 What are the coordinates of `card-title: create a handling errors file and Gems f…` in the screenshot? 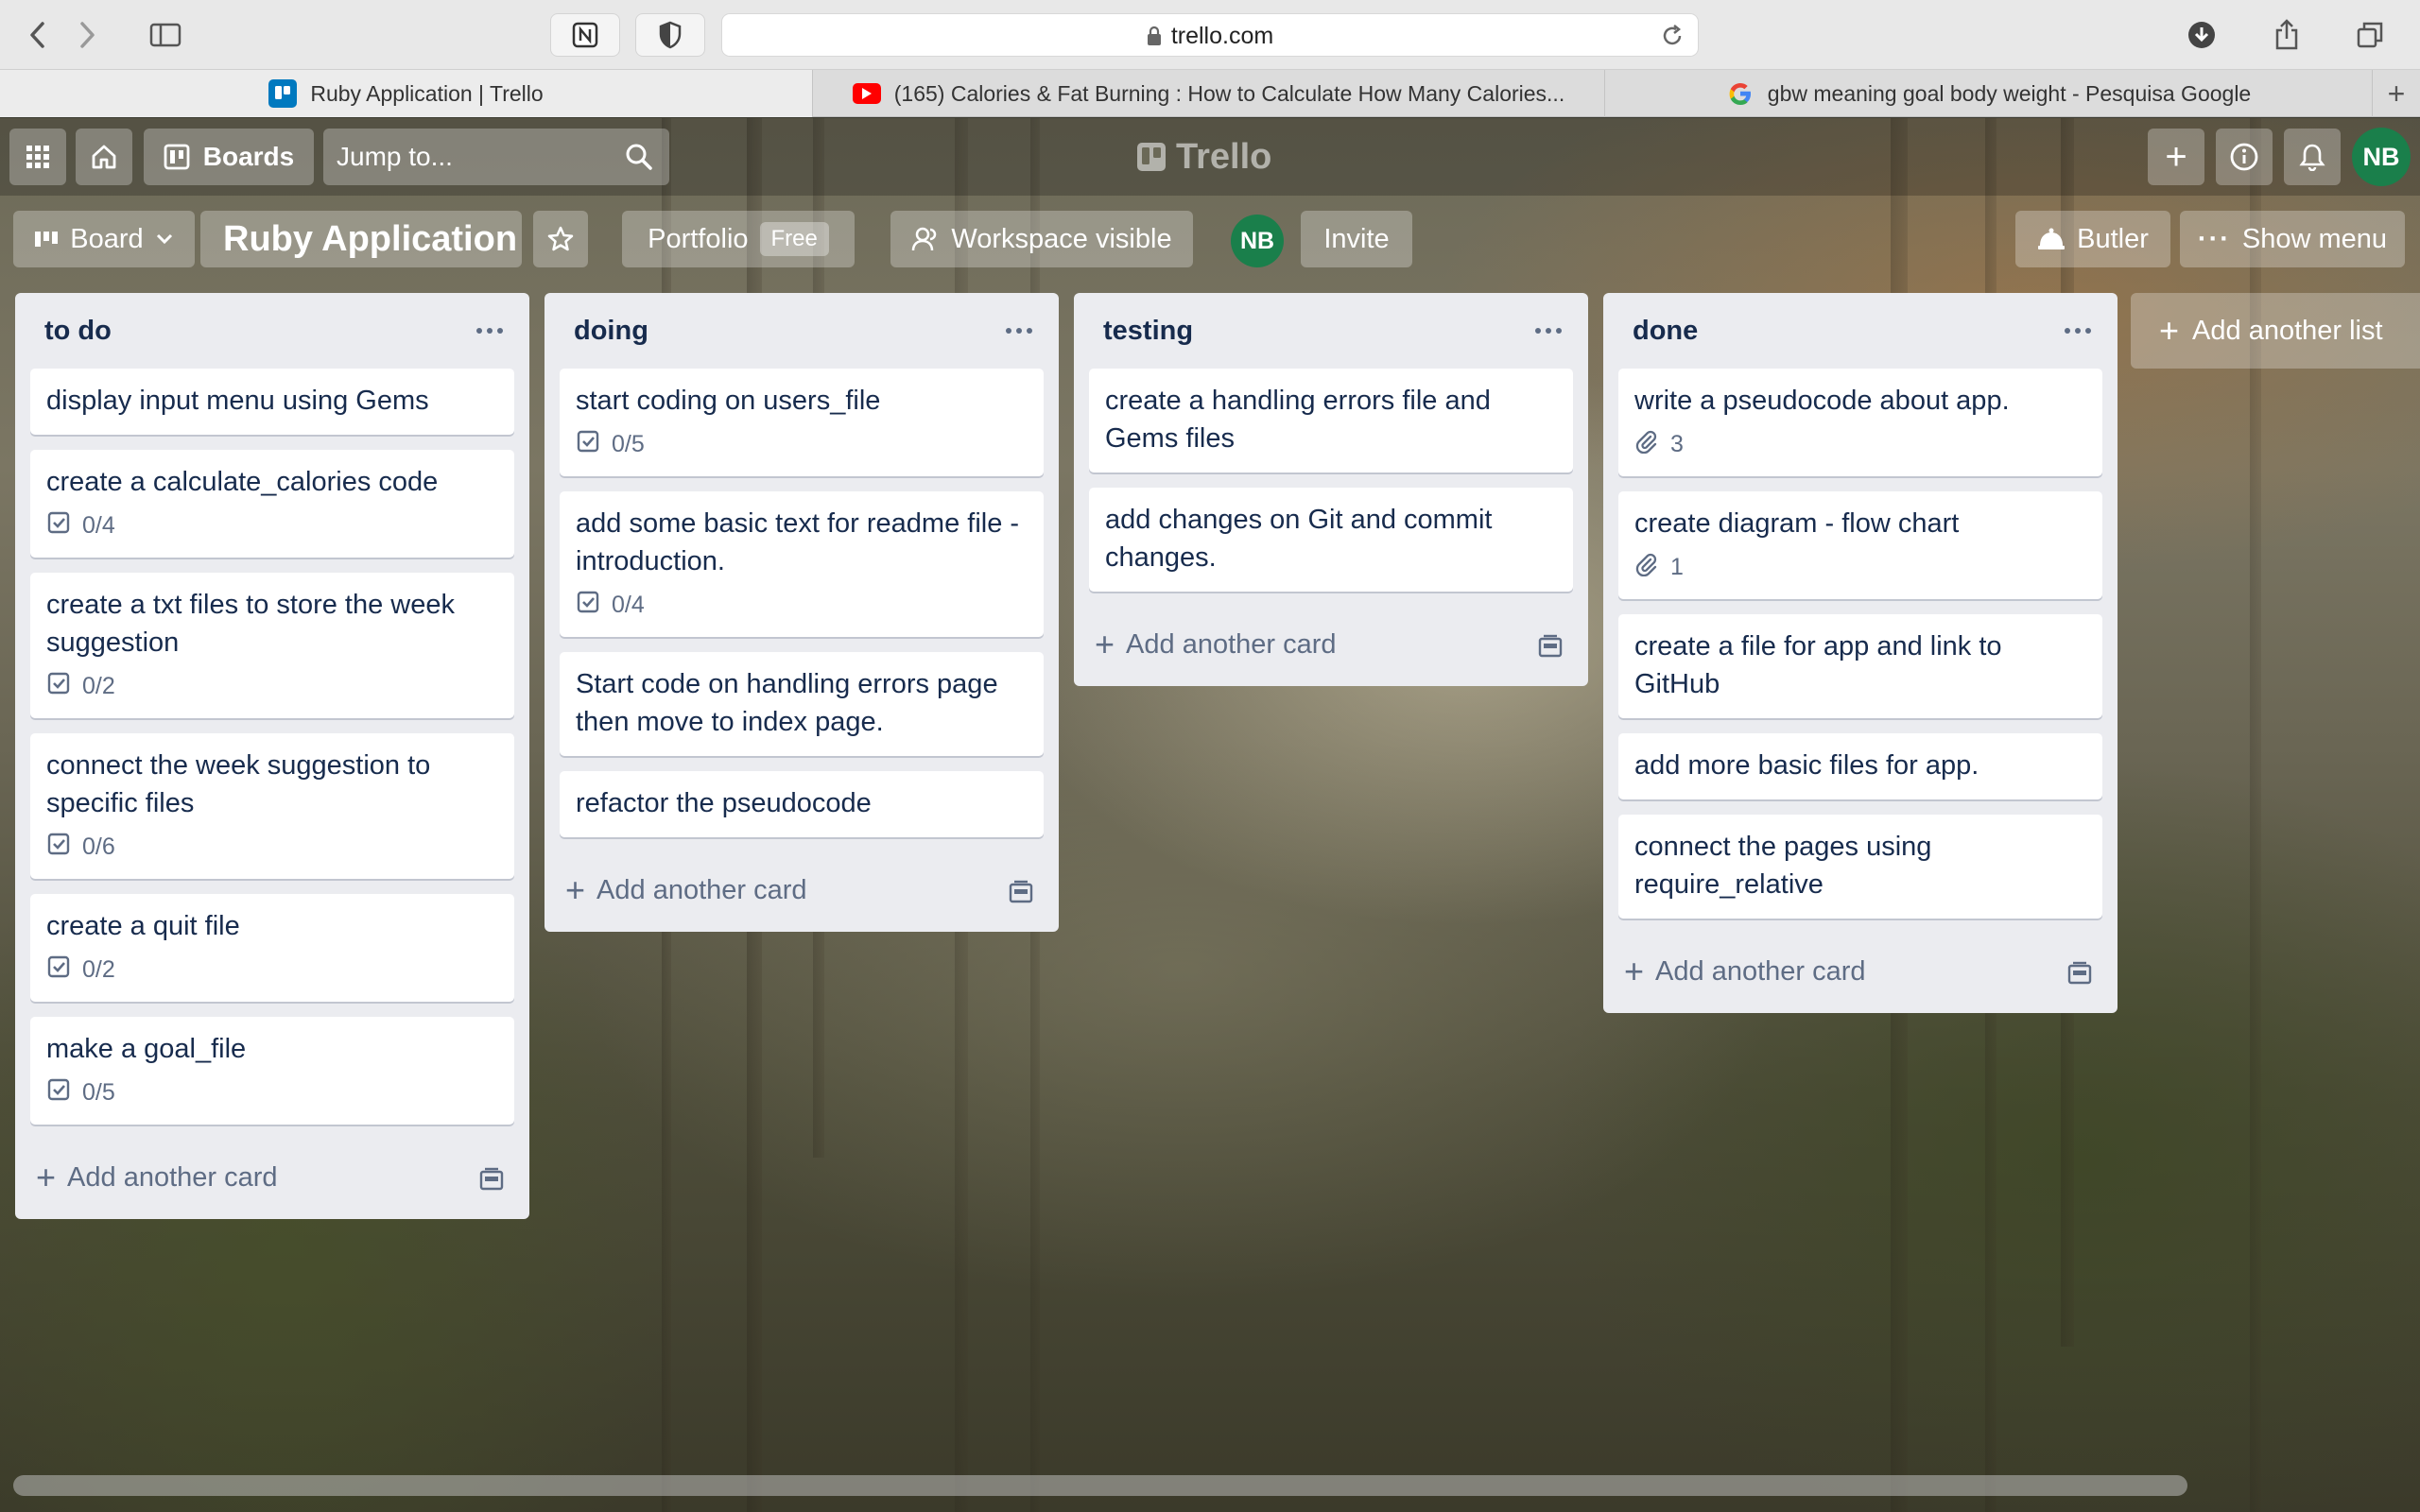 It's located at (1298, 420).